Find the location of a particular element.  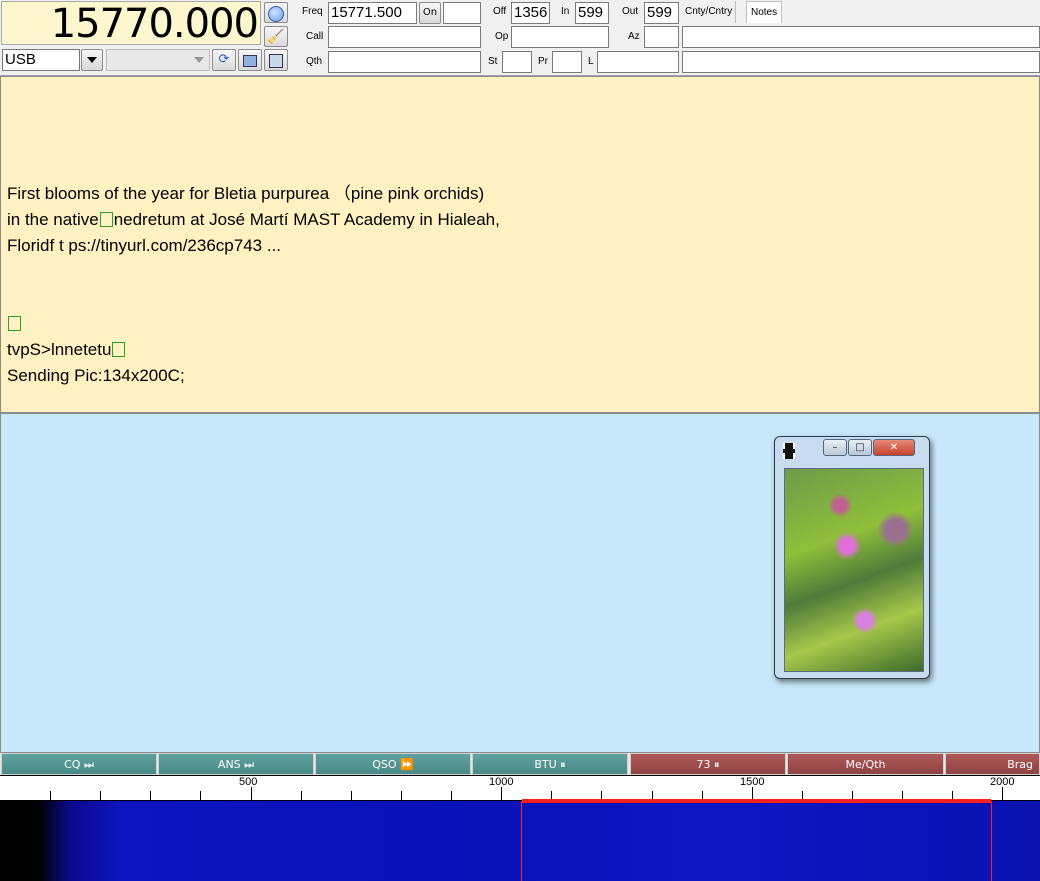

frequency-scale: 500 1000 1500 2000 is located at coordinates (520, 788).